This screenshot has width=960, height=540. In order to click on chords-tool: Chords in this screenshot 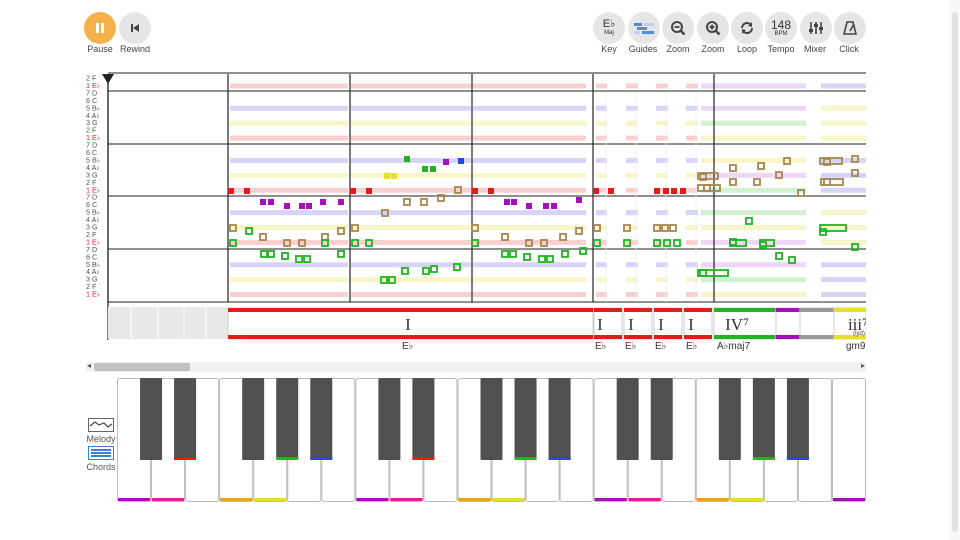, I will do `click(101, 459)`.